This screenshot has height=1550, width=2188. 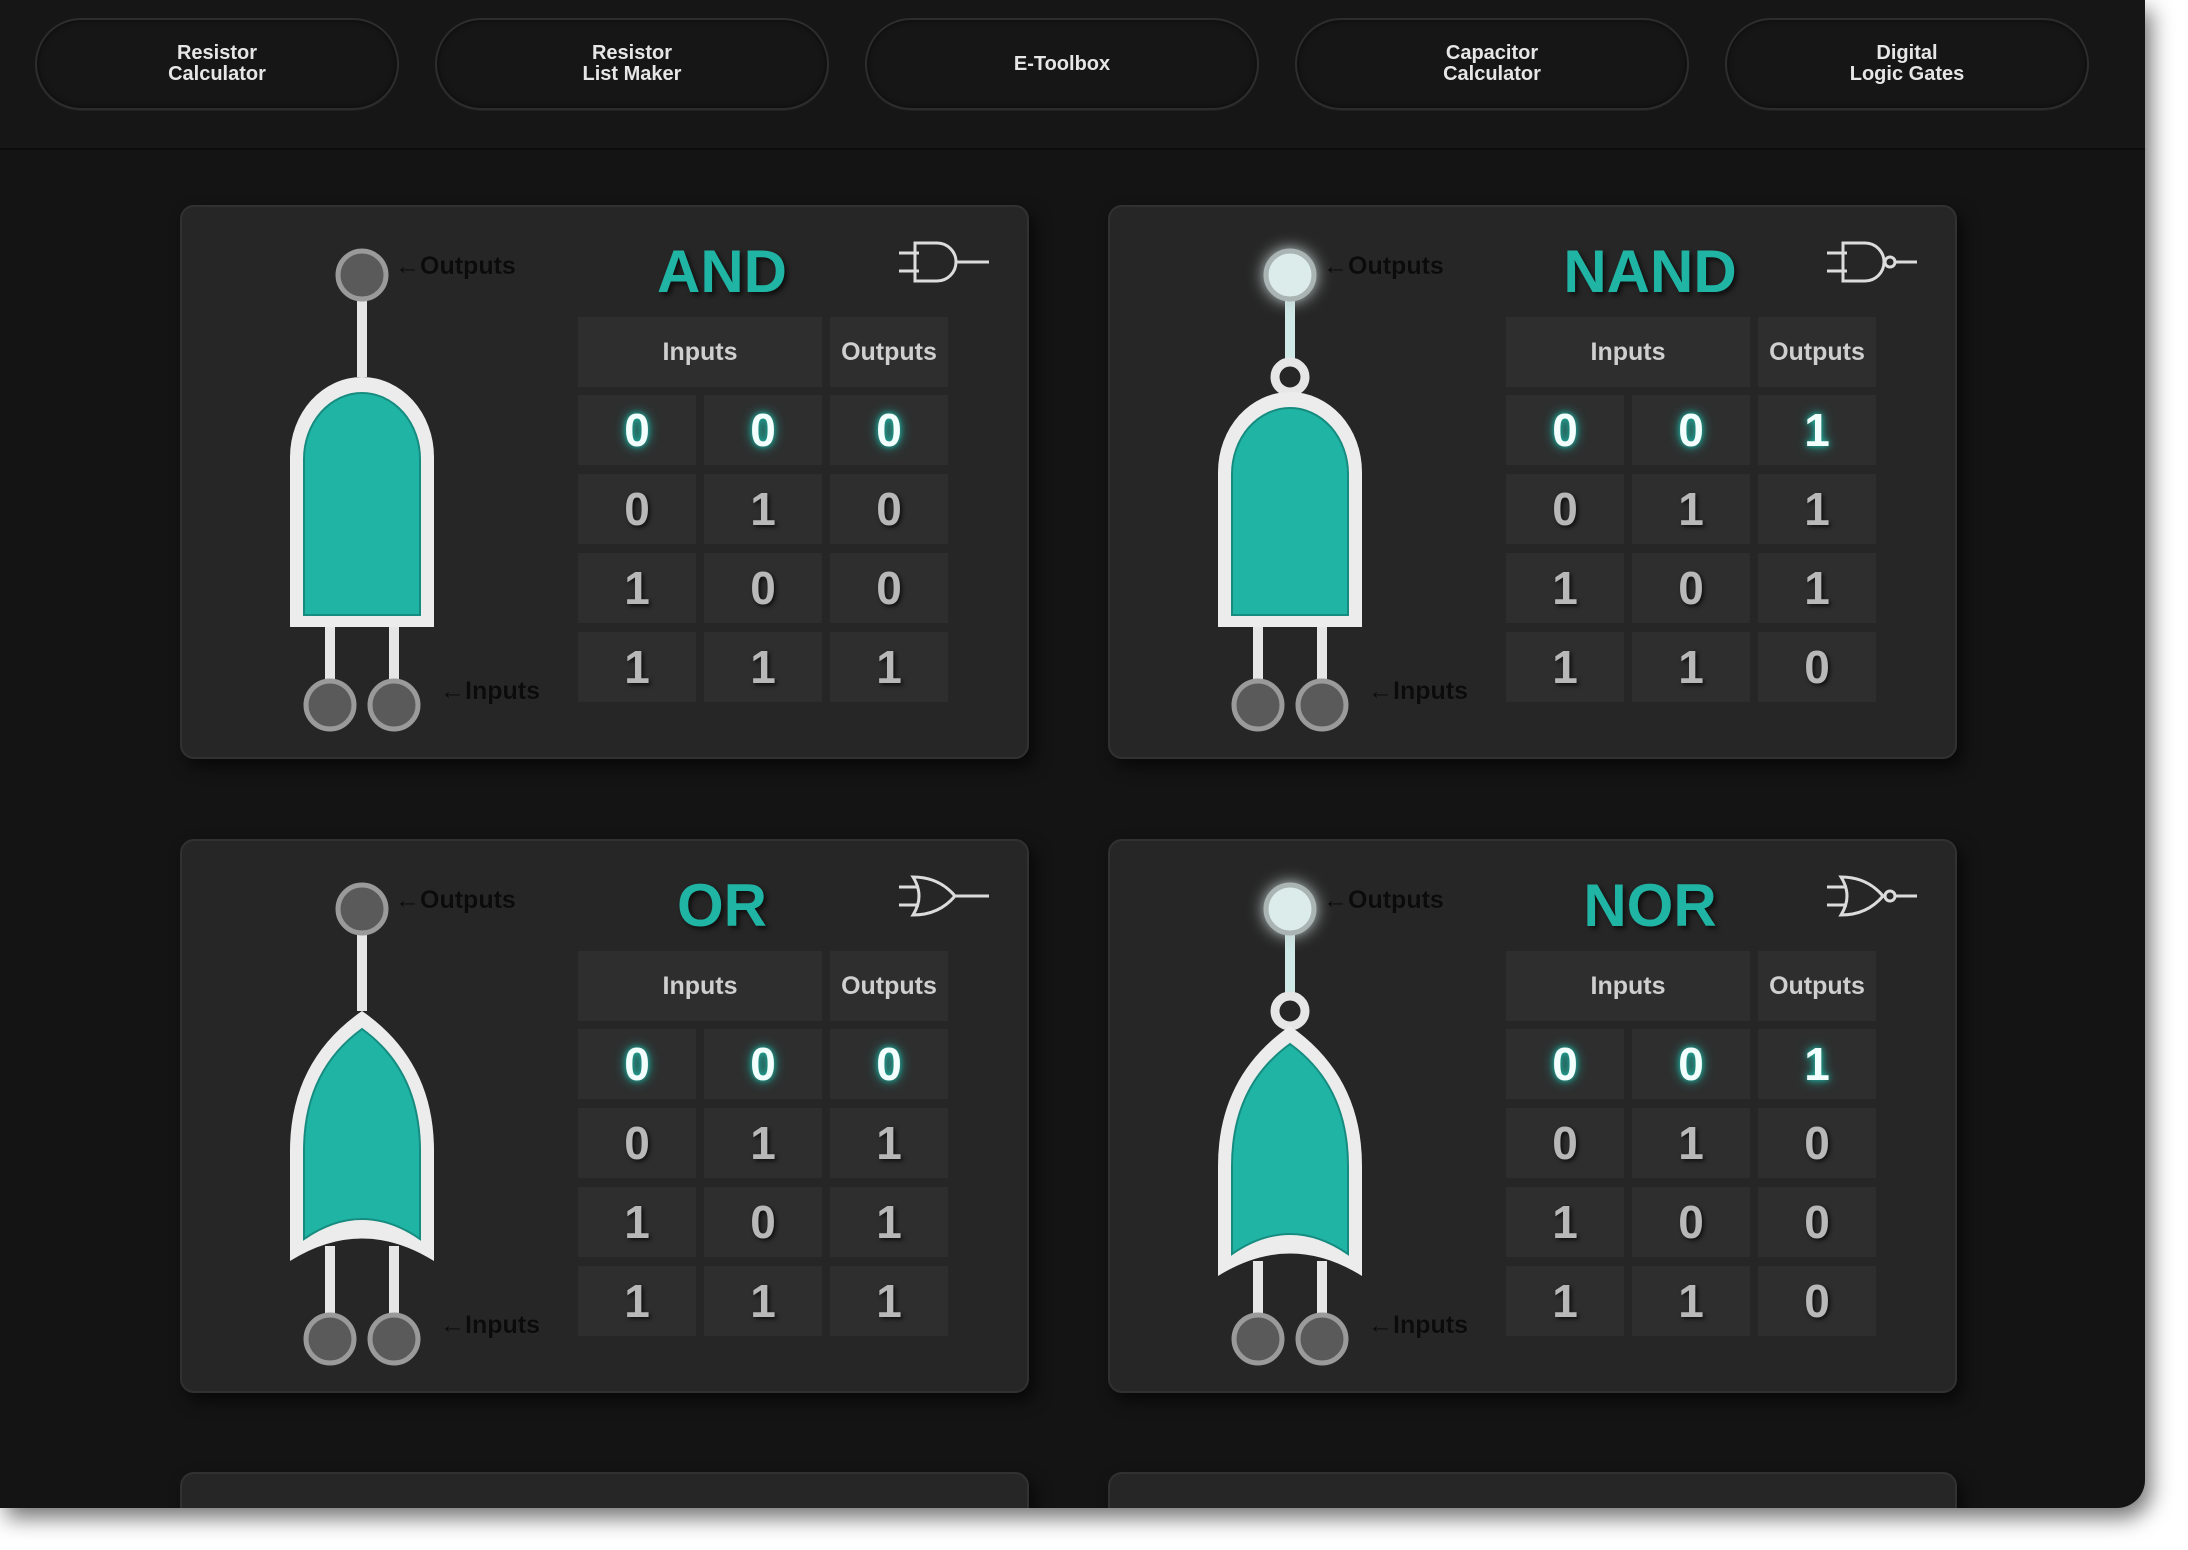 I want to click on truth-table: Inputs Outputs 0 0 0 0 1 1 1 0 1 1 1 1, so click(x=764, y=1146).